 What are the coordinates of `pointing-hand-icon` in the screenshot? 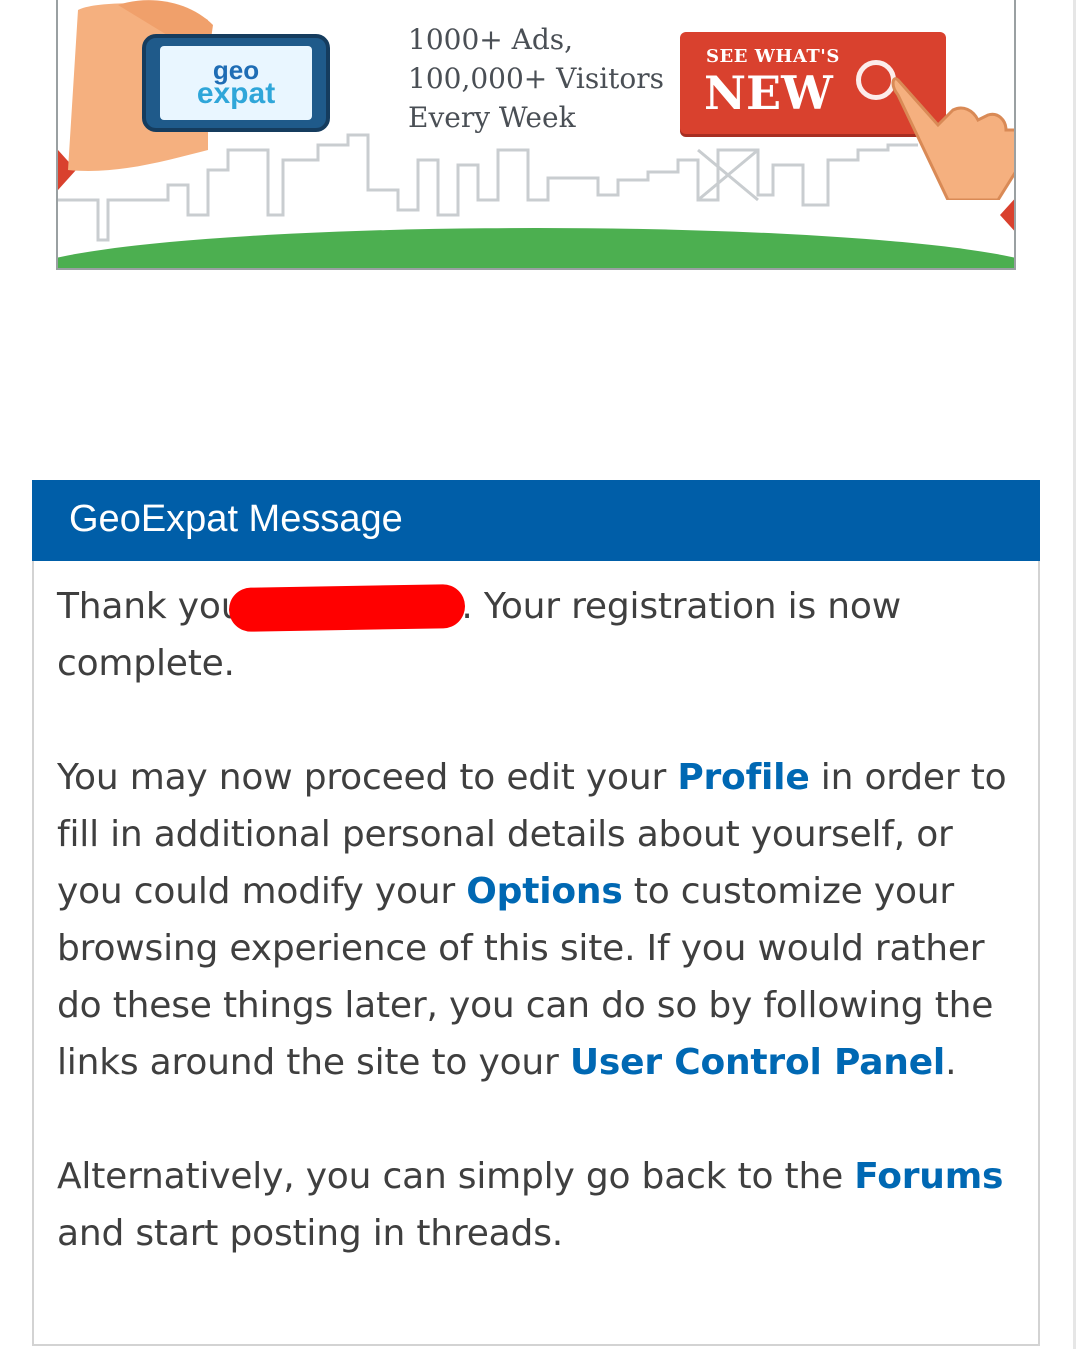 It's located at (952, 138).